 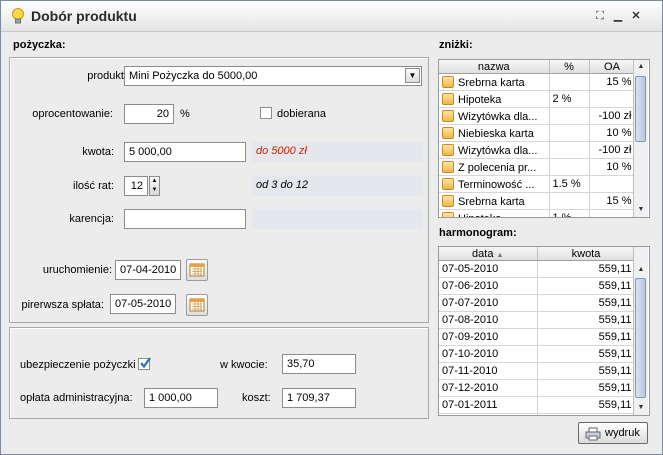 What do you see at coordinates (613, 433) in the screenshot?
I see `print-button: wydruk` at bounding box center [613, 433].